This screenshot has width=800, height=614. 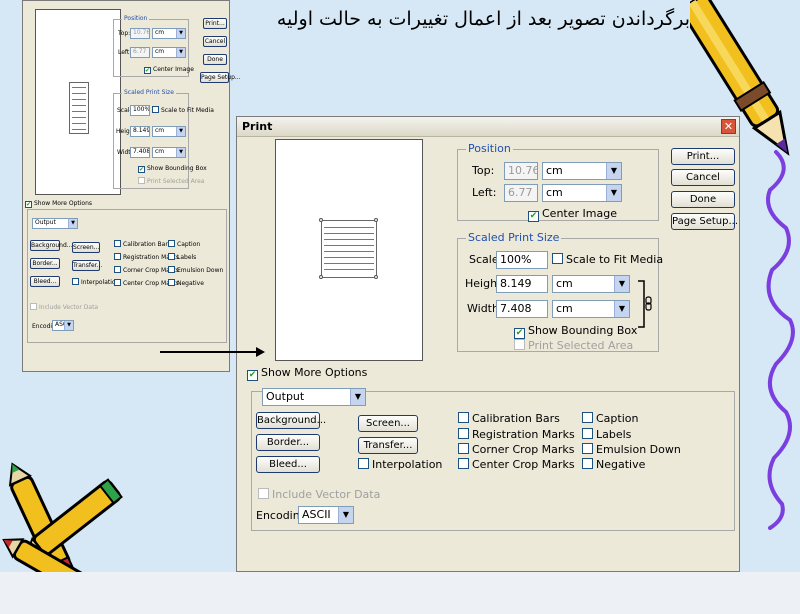 What do you see at coordinates (521, 193) in the screenshot?
I see `left-field: 6.77` at bounding box center [521, 193].